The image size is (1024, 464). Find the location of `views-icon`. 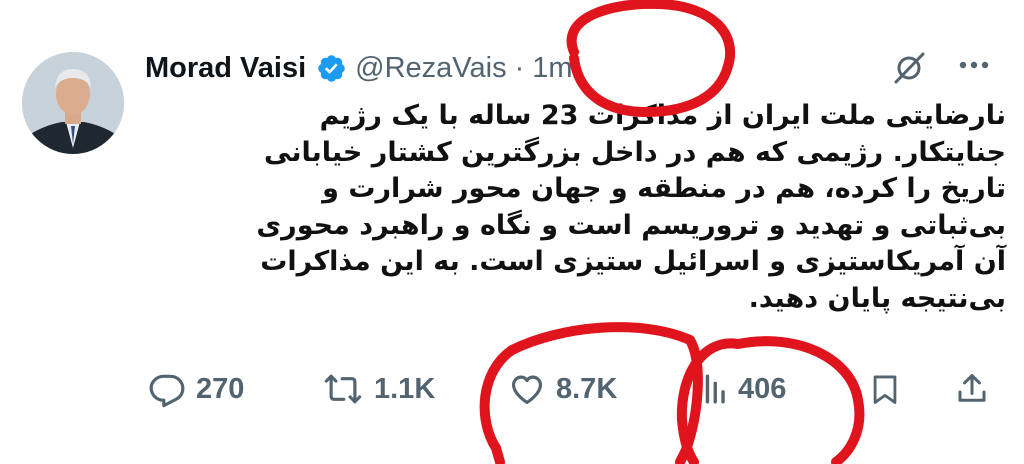

views-icon is located at coordinates (711, 389).